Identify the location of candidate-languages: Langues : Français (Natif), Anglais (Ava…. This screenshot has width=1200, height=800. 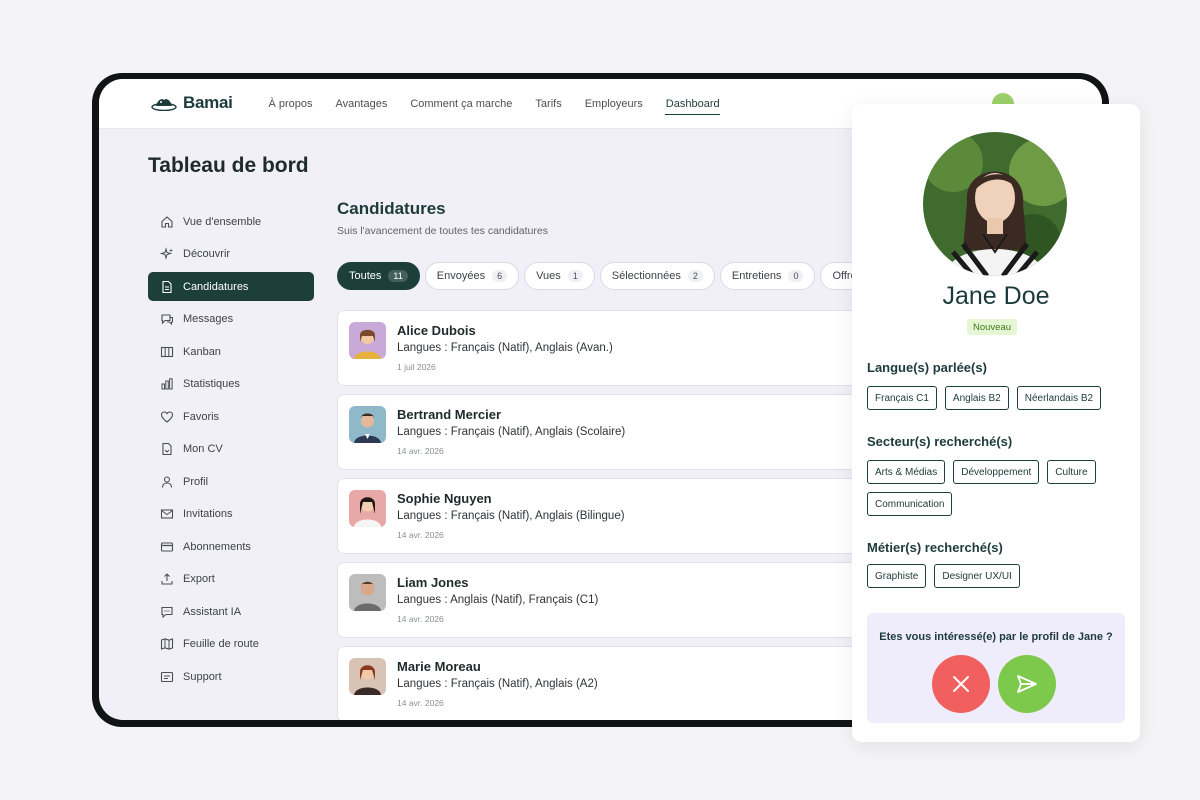
(505, 348).